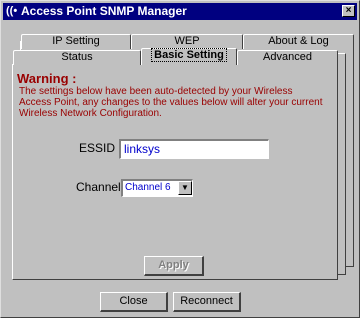  Describe the element at coordinates (97, 148) in the screenshot. I see `essid-label: ESSID` at that location.